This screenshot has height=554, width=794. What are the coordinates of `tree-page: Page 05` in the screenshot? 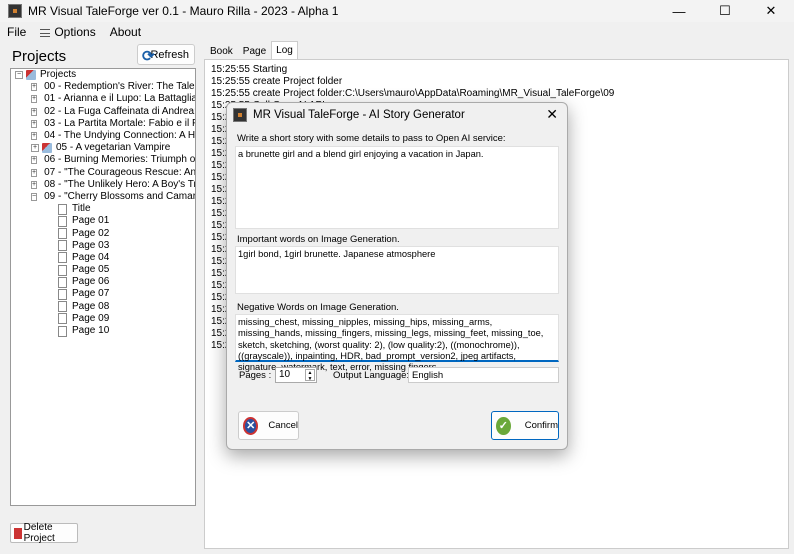 It's located at (103, 270).